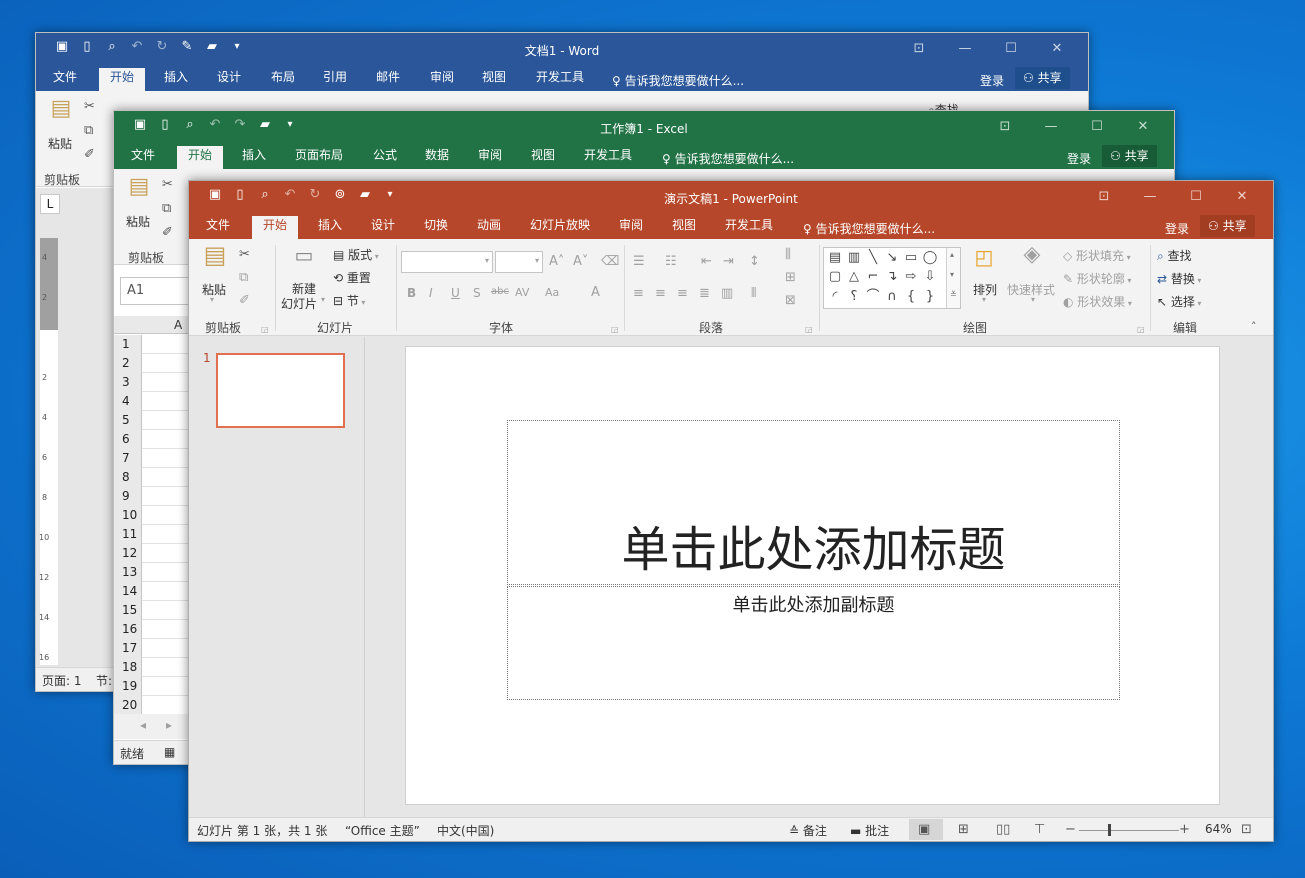  Describe the element at coordinates (265, 330) in the screenshot. I see `clipboard-launcher-icon: ◲` at that location.